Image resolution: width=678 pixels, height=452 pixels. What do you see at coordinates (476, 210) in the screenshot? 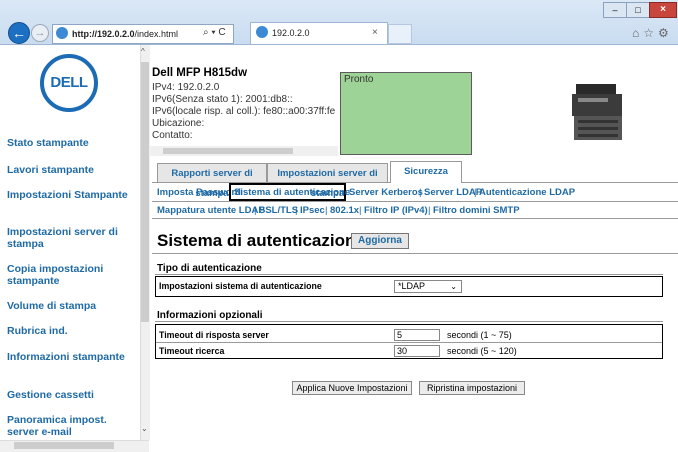
I see `subnav-filtro-smtp: Filtro domini SMTP` at bounding box center [476, 210].